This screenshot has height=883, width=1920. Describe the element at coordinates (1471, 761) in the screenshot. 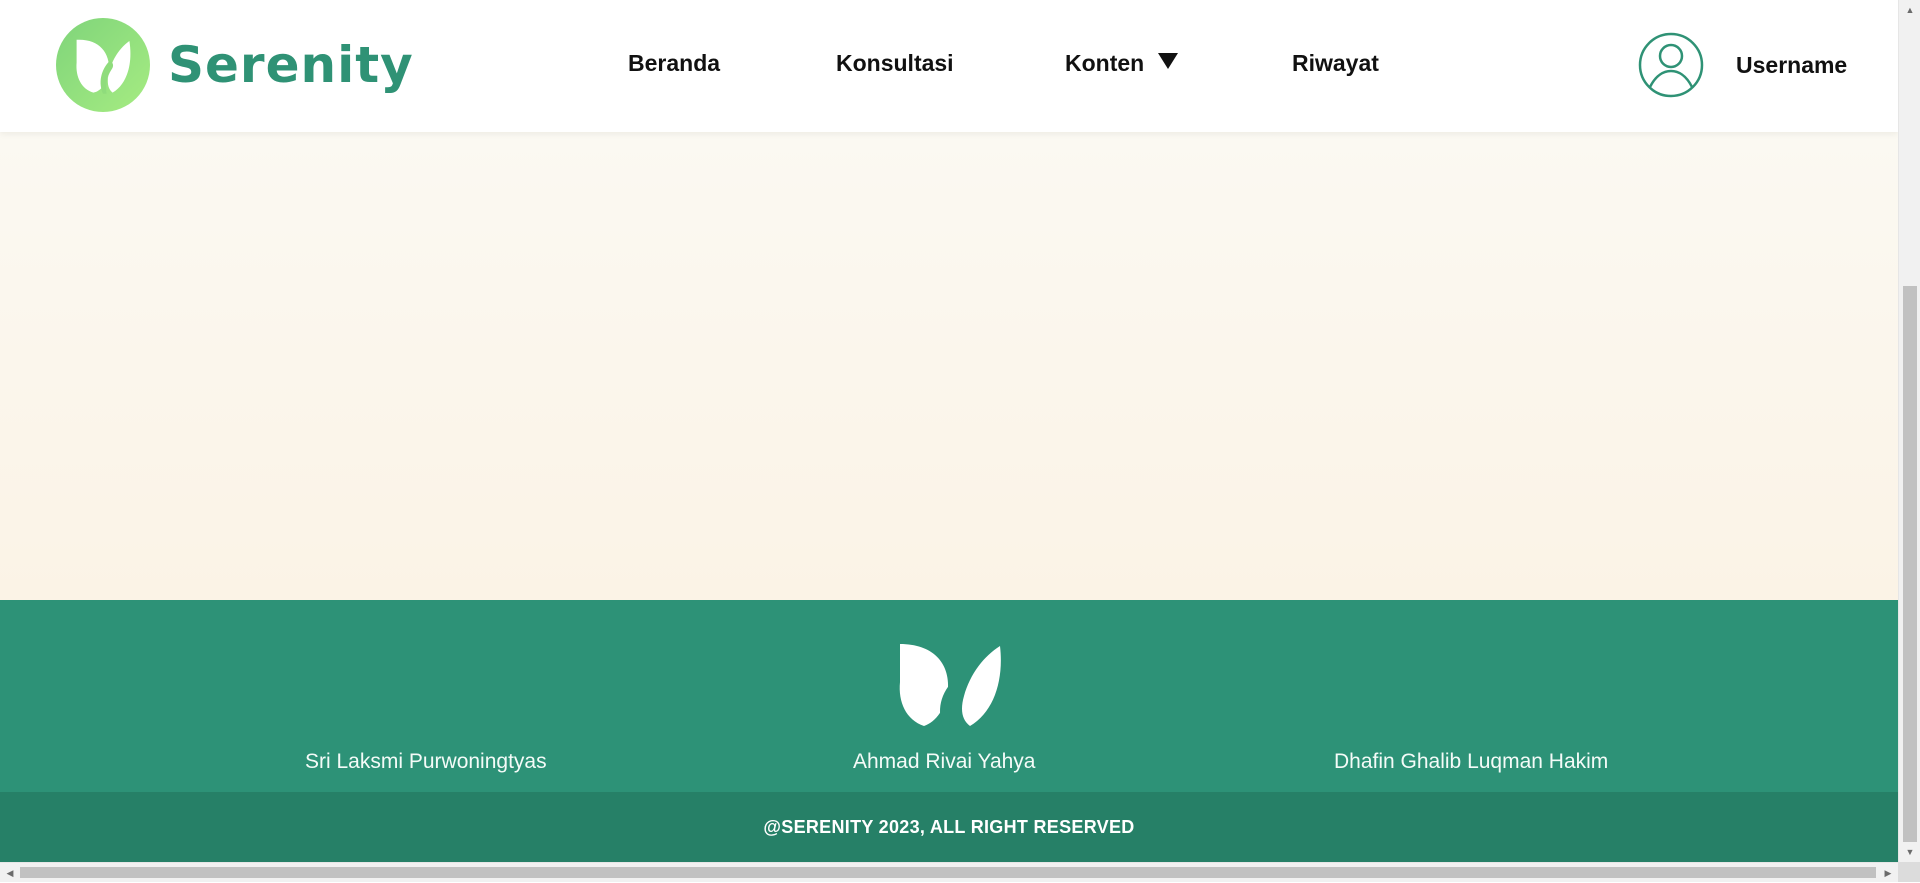

I see `footer-author-name: Dhafin Ghalib Luqman Hakim` at that location.